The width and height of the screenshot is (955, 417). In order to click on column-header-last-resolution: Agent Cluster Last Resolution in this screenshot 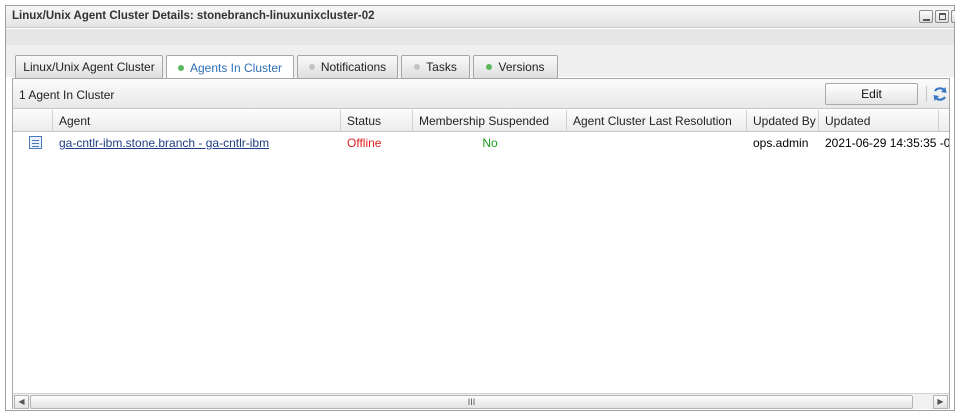, I will do `click(657, 121)`.